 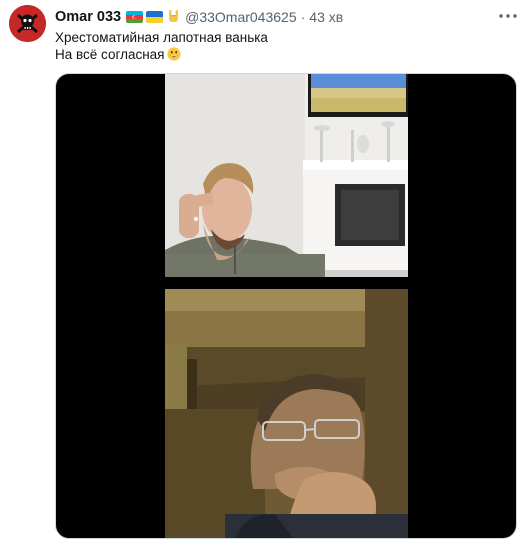 I want to click on grinning-face-icon, so click(x=174, y=54).